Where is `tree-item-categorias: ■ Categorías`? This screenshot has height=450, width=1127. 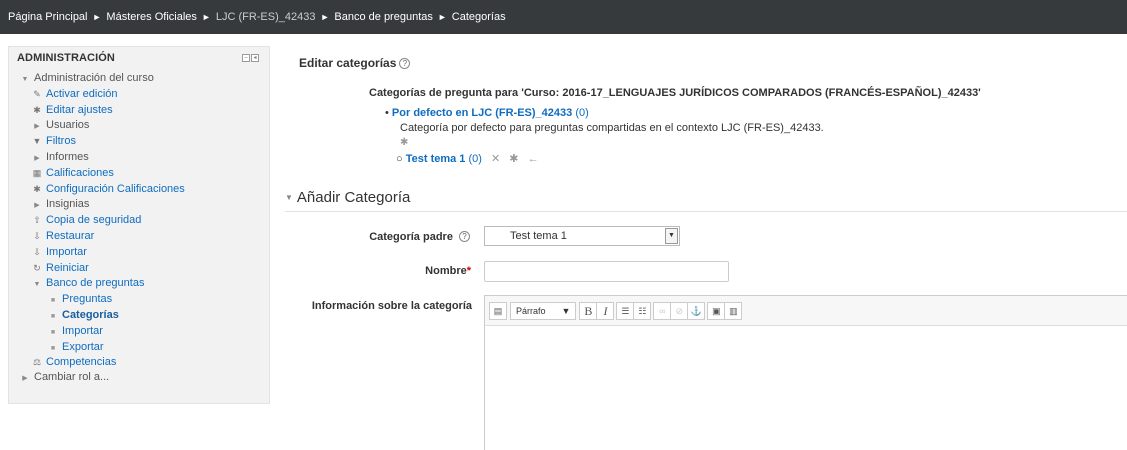
tree-item-categorias: ■ Categorías is located at coordinates (139, 316).